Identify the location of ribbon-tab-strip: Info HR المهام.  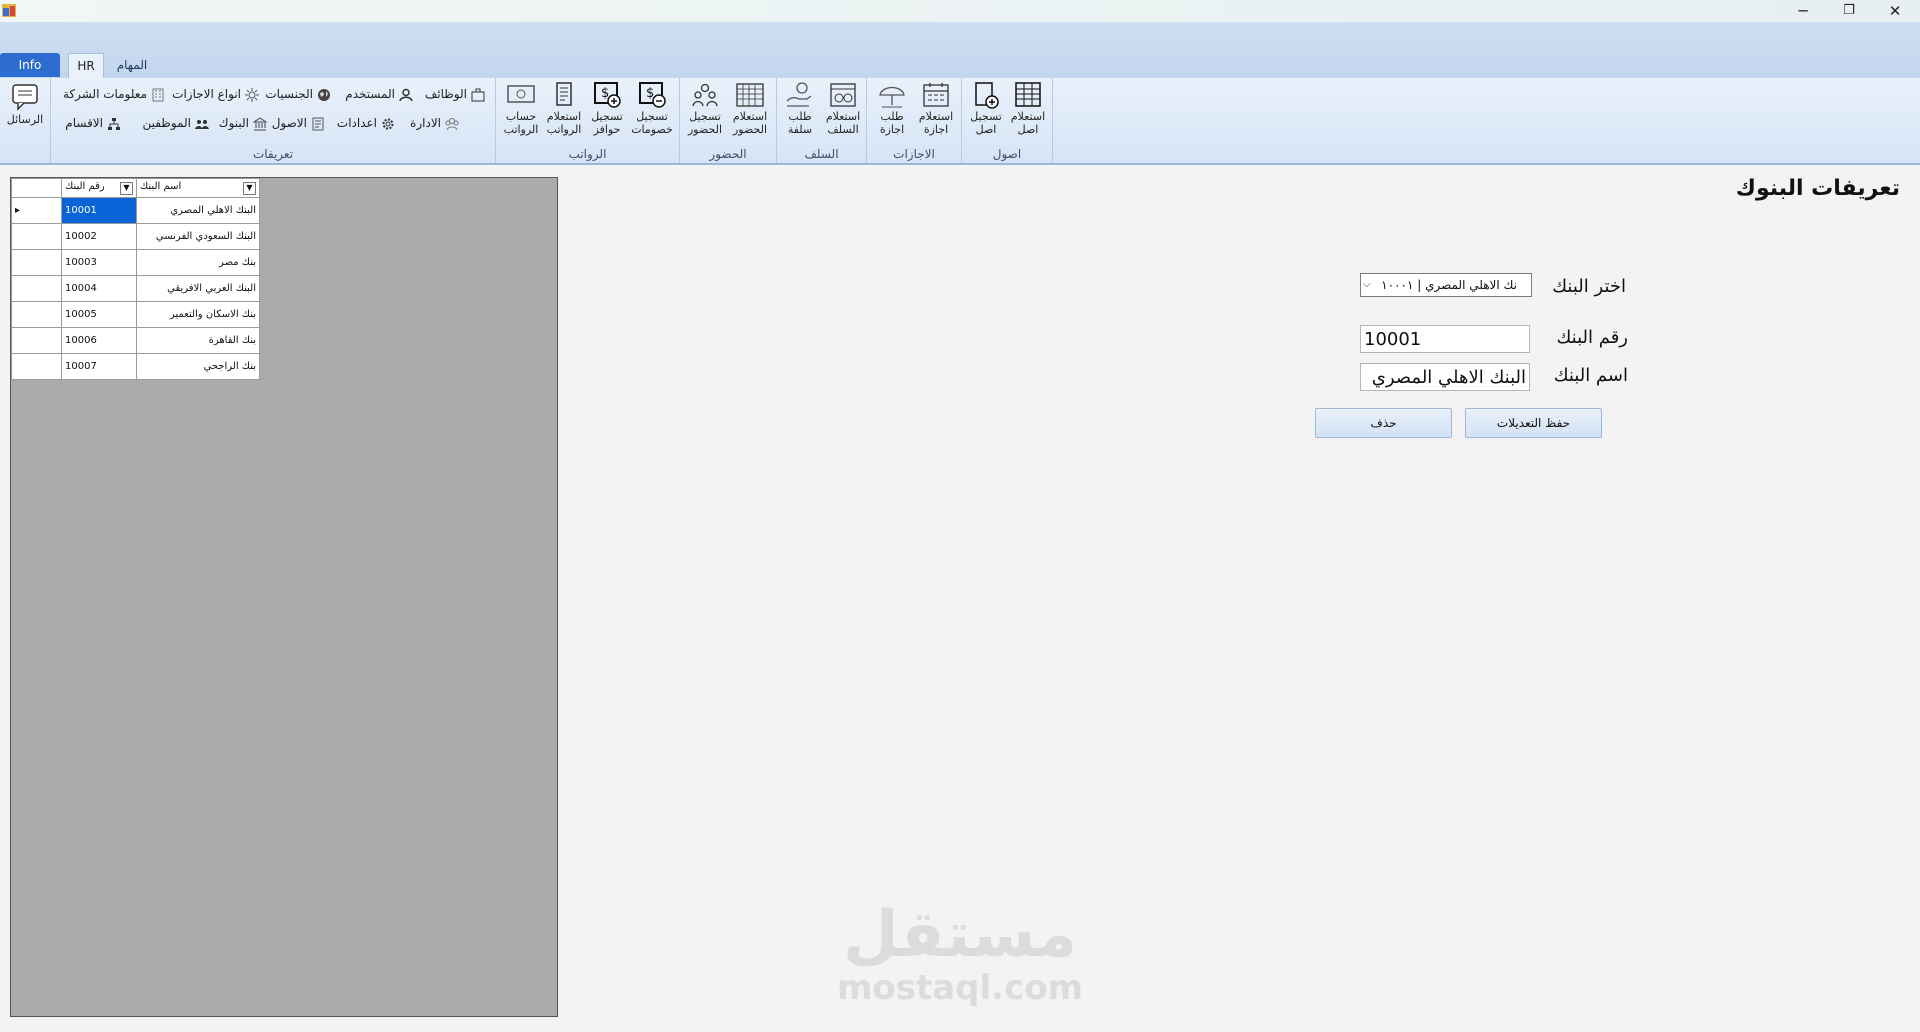
(960, 50).